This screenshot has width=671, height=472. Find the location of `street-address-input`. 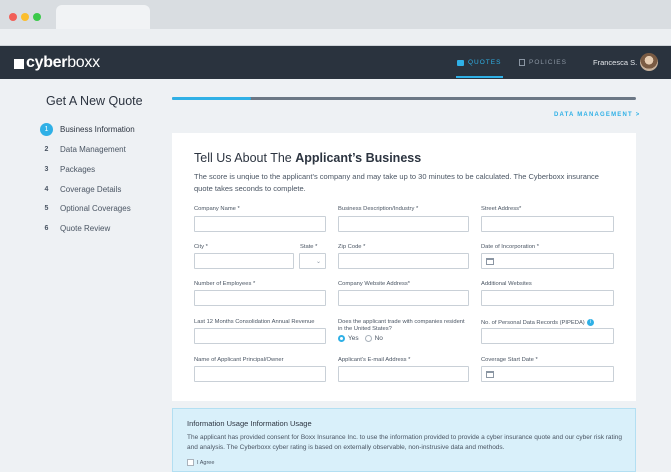

street-address-input is located at coordinates (547, 224).